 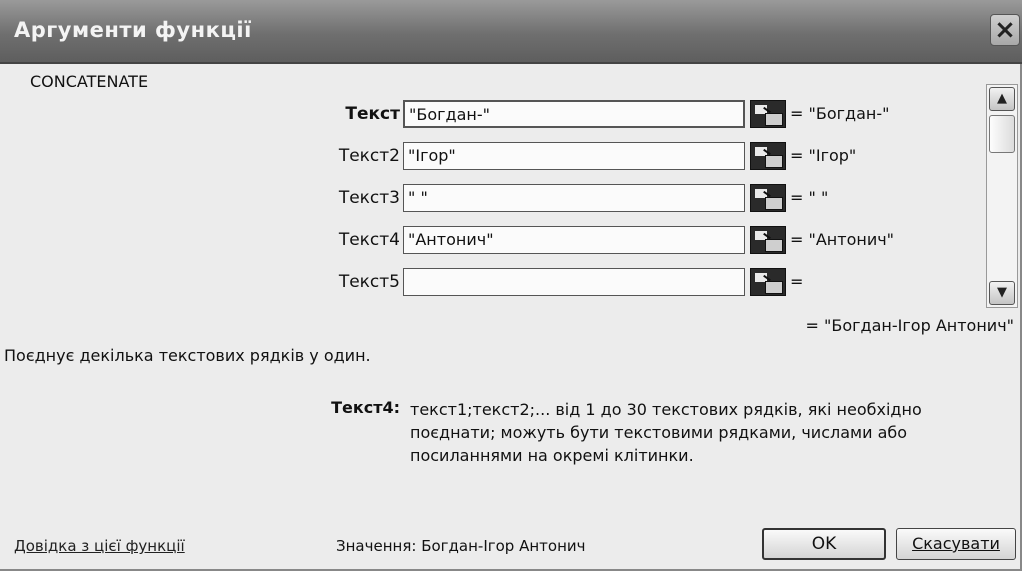 What do you see at coordinates (809, 197) in the screenshot?
I see `arg-result-text3: = " "` at bounding box center [809, 197].